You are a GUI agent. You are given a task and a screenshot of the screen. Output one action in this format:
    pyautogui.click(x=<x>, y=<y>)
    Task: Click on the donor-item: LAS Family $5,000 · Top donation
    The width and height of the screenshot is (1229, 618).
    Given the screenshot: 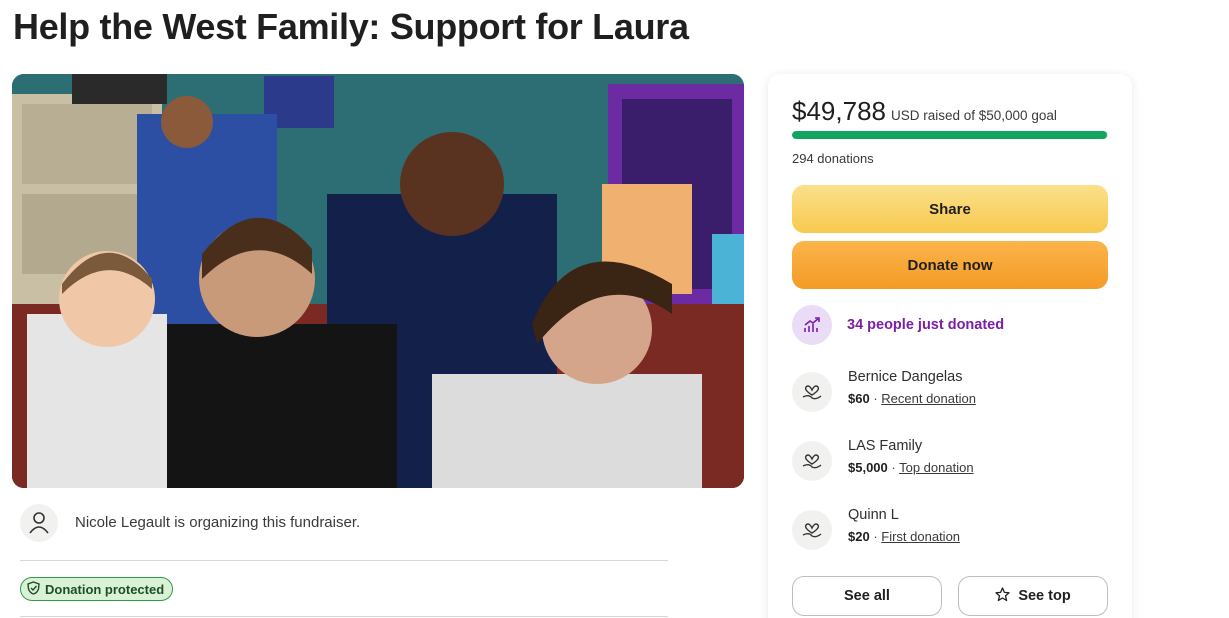 What is the action you would take?
    pyautogui.click(x=883, y=459)
    